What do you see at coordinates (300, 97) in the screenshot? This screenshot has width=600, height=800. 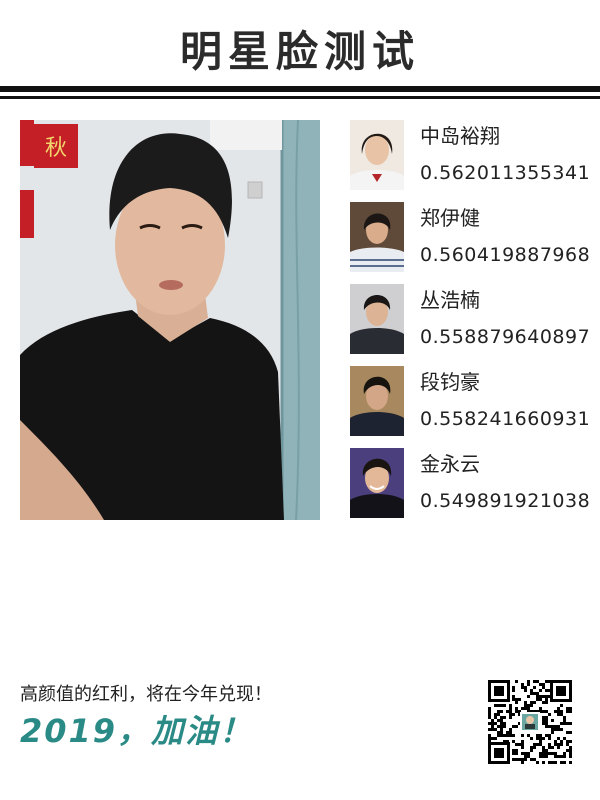 I see `header-rule-thin` at bounding box center [300, 97].